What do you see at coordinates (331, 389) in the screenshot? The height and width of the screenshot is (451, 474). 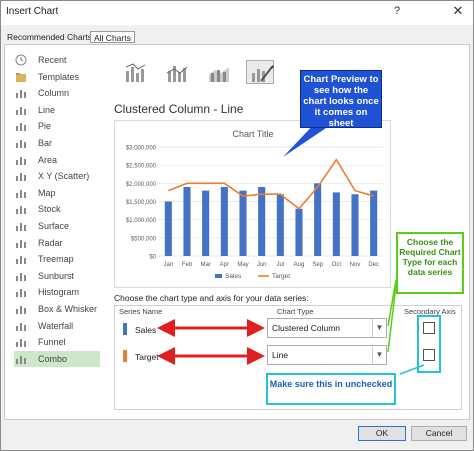 I see `secondary-axis-callout: Make sure this in unchecked` at bounding box center [331, 389].